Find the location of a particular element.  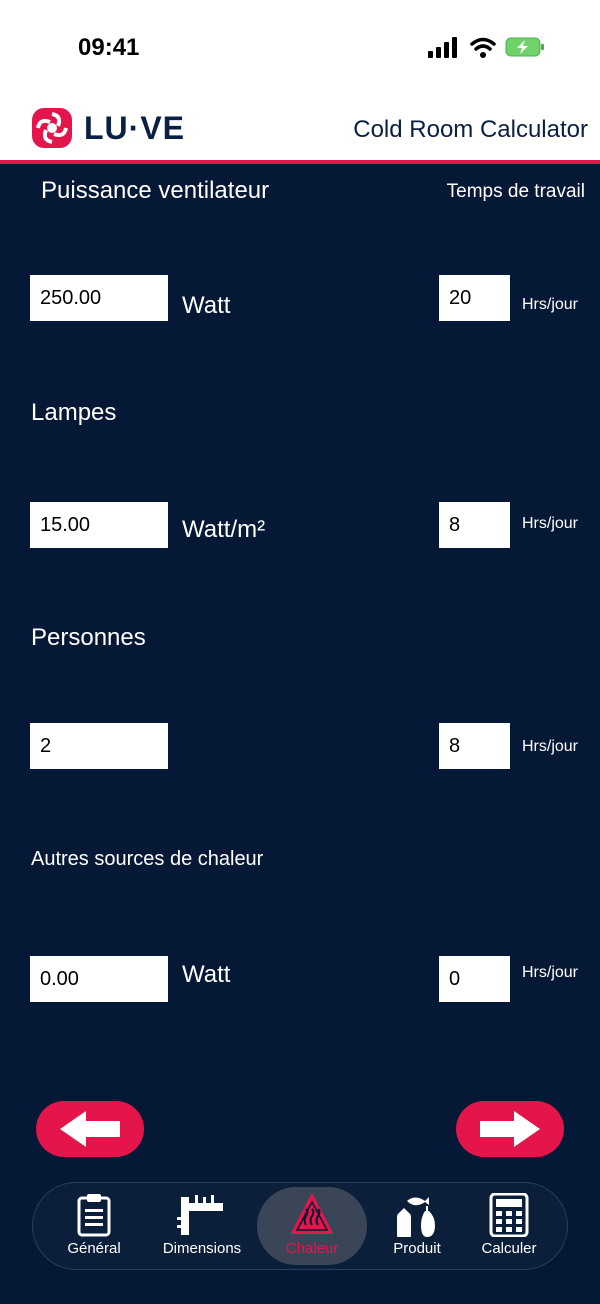

other-hours-unit: Hrs/jour is located at coordinates (550, 972).